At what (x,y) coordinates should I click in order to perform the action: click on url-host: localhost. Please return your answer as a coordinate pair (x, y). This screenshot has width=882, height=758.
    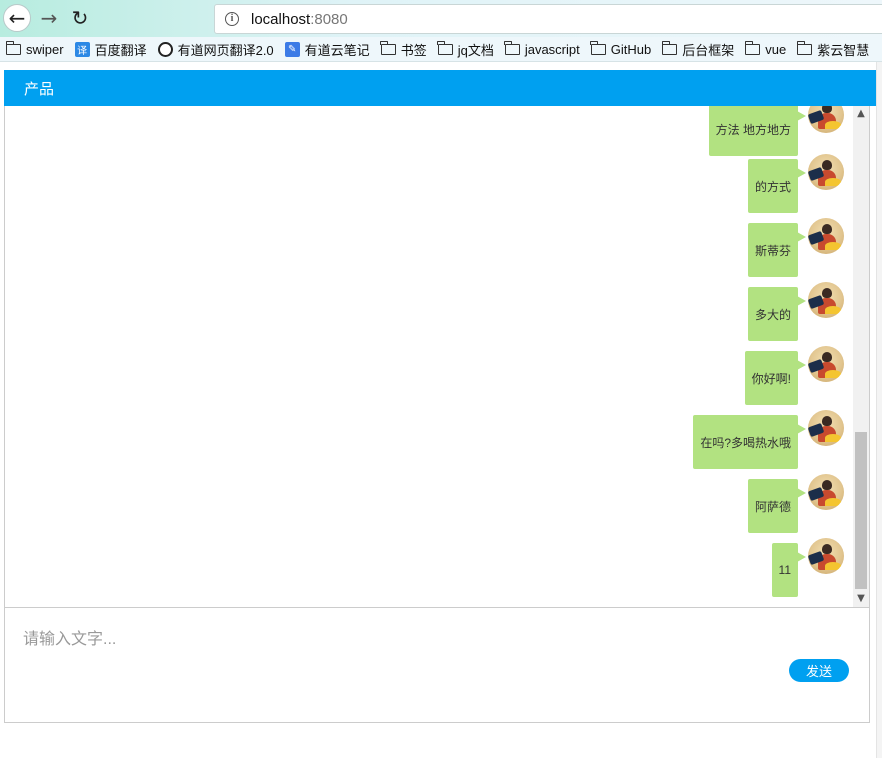
    Looking at the image, I should click on (281, 19).